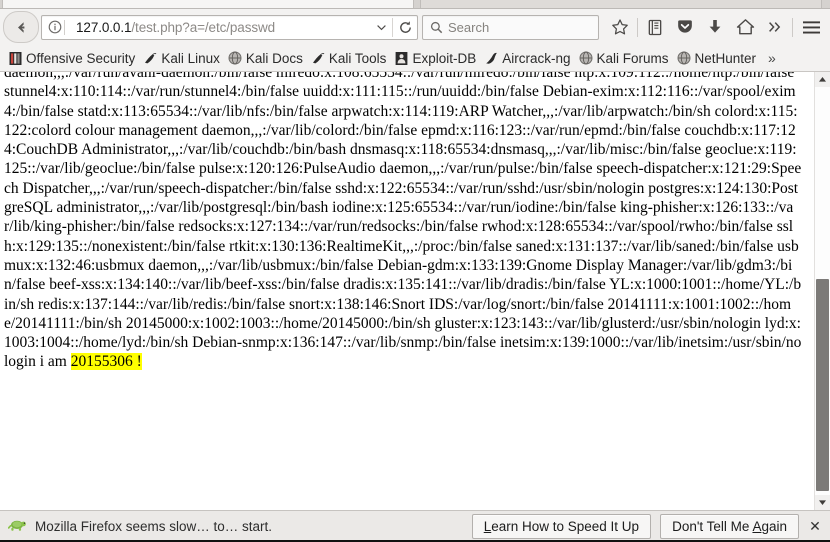 The width and height of the screenshot is (830, 542). I want to click on tab-strip, so click(415, 4).